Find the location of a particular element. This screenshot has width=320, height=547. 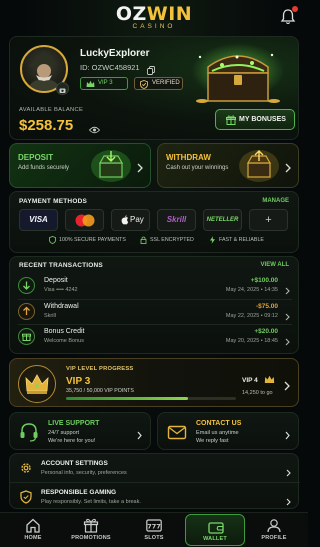

fast-reliable-label: FAST & RELIABLE is located at coordinates (241, 240).